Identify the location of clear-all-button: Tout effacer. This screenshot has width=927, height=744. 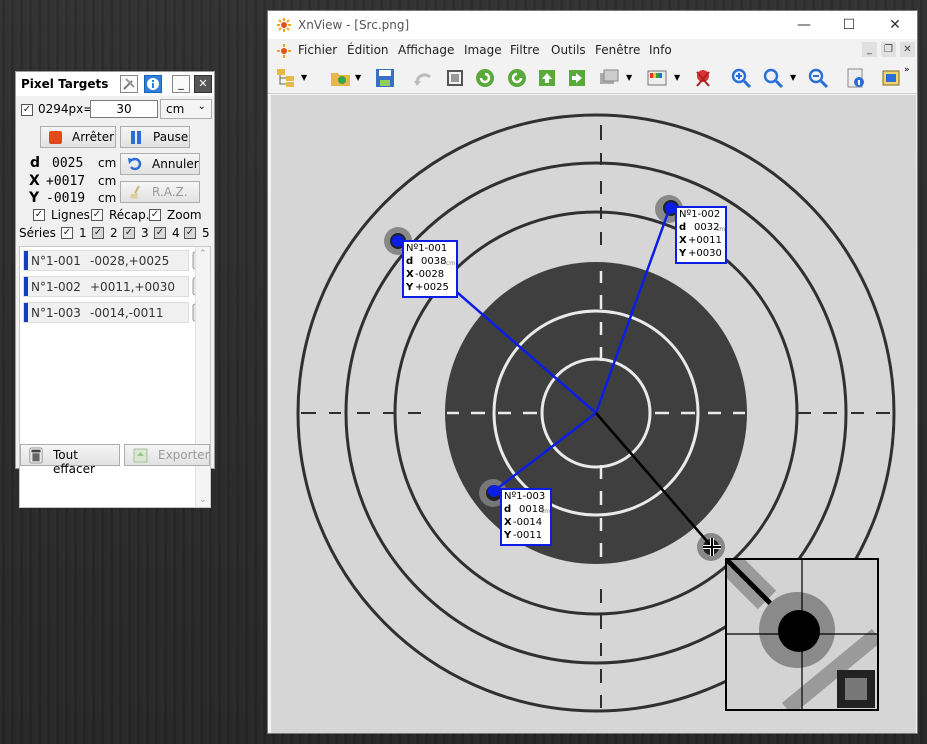
(70, 460).